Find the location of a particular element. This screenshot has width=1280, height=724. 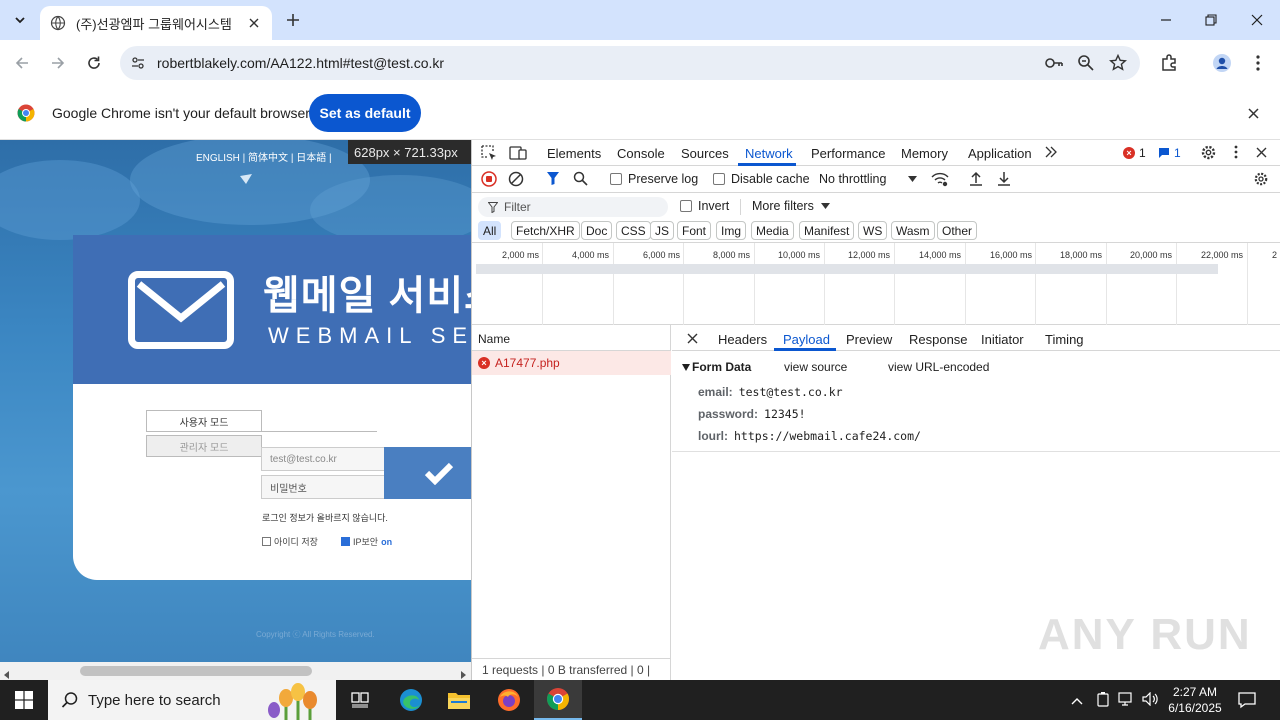

windows-start-icon is located at coordinates (24, 700).